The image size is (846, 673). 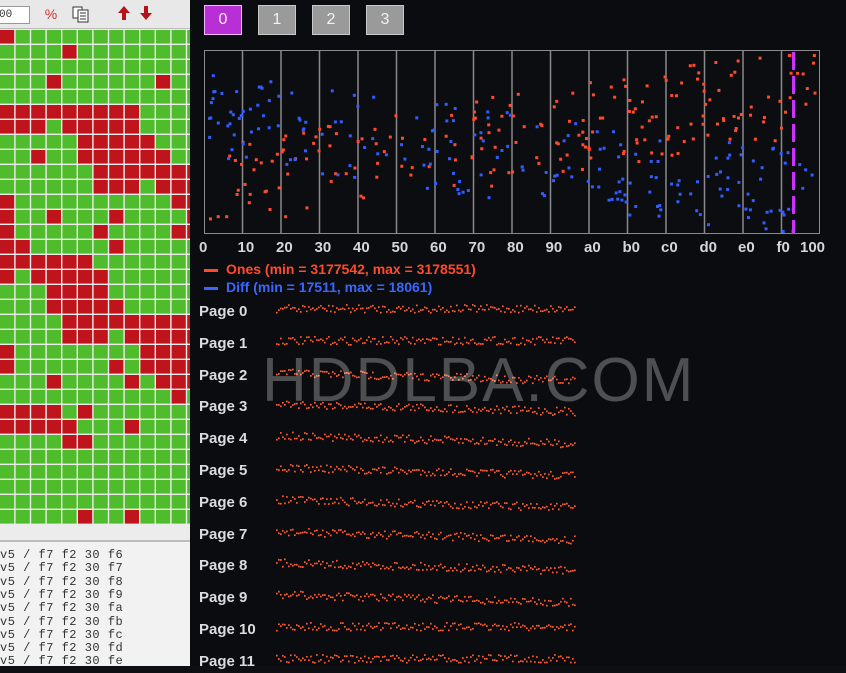 I want to click on page-label: Page 5, so click(x=223, y=470).